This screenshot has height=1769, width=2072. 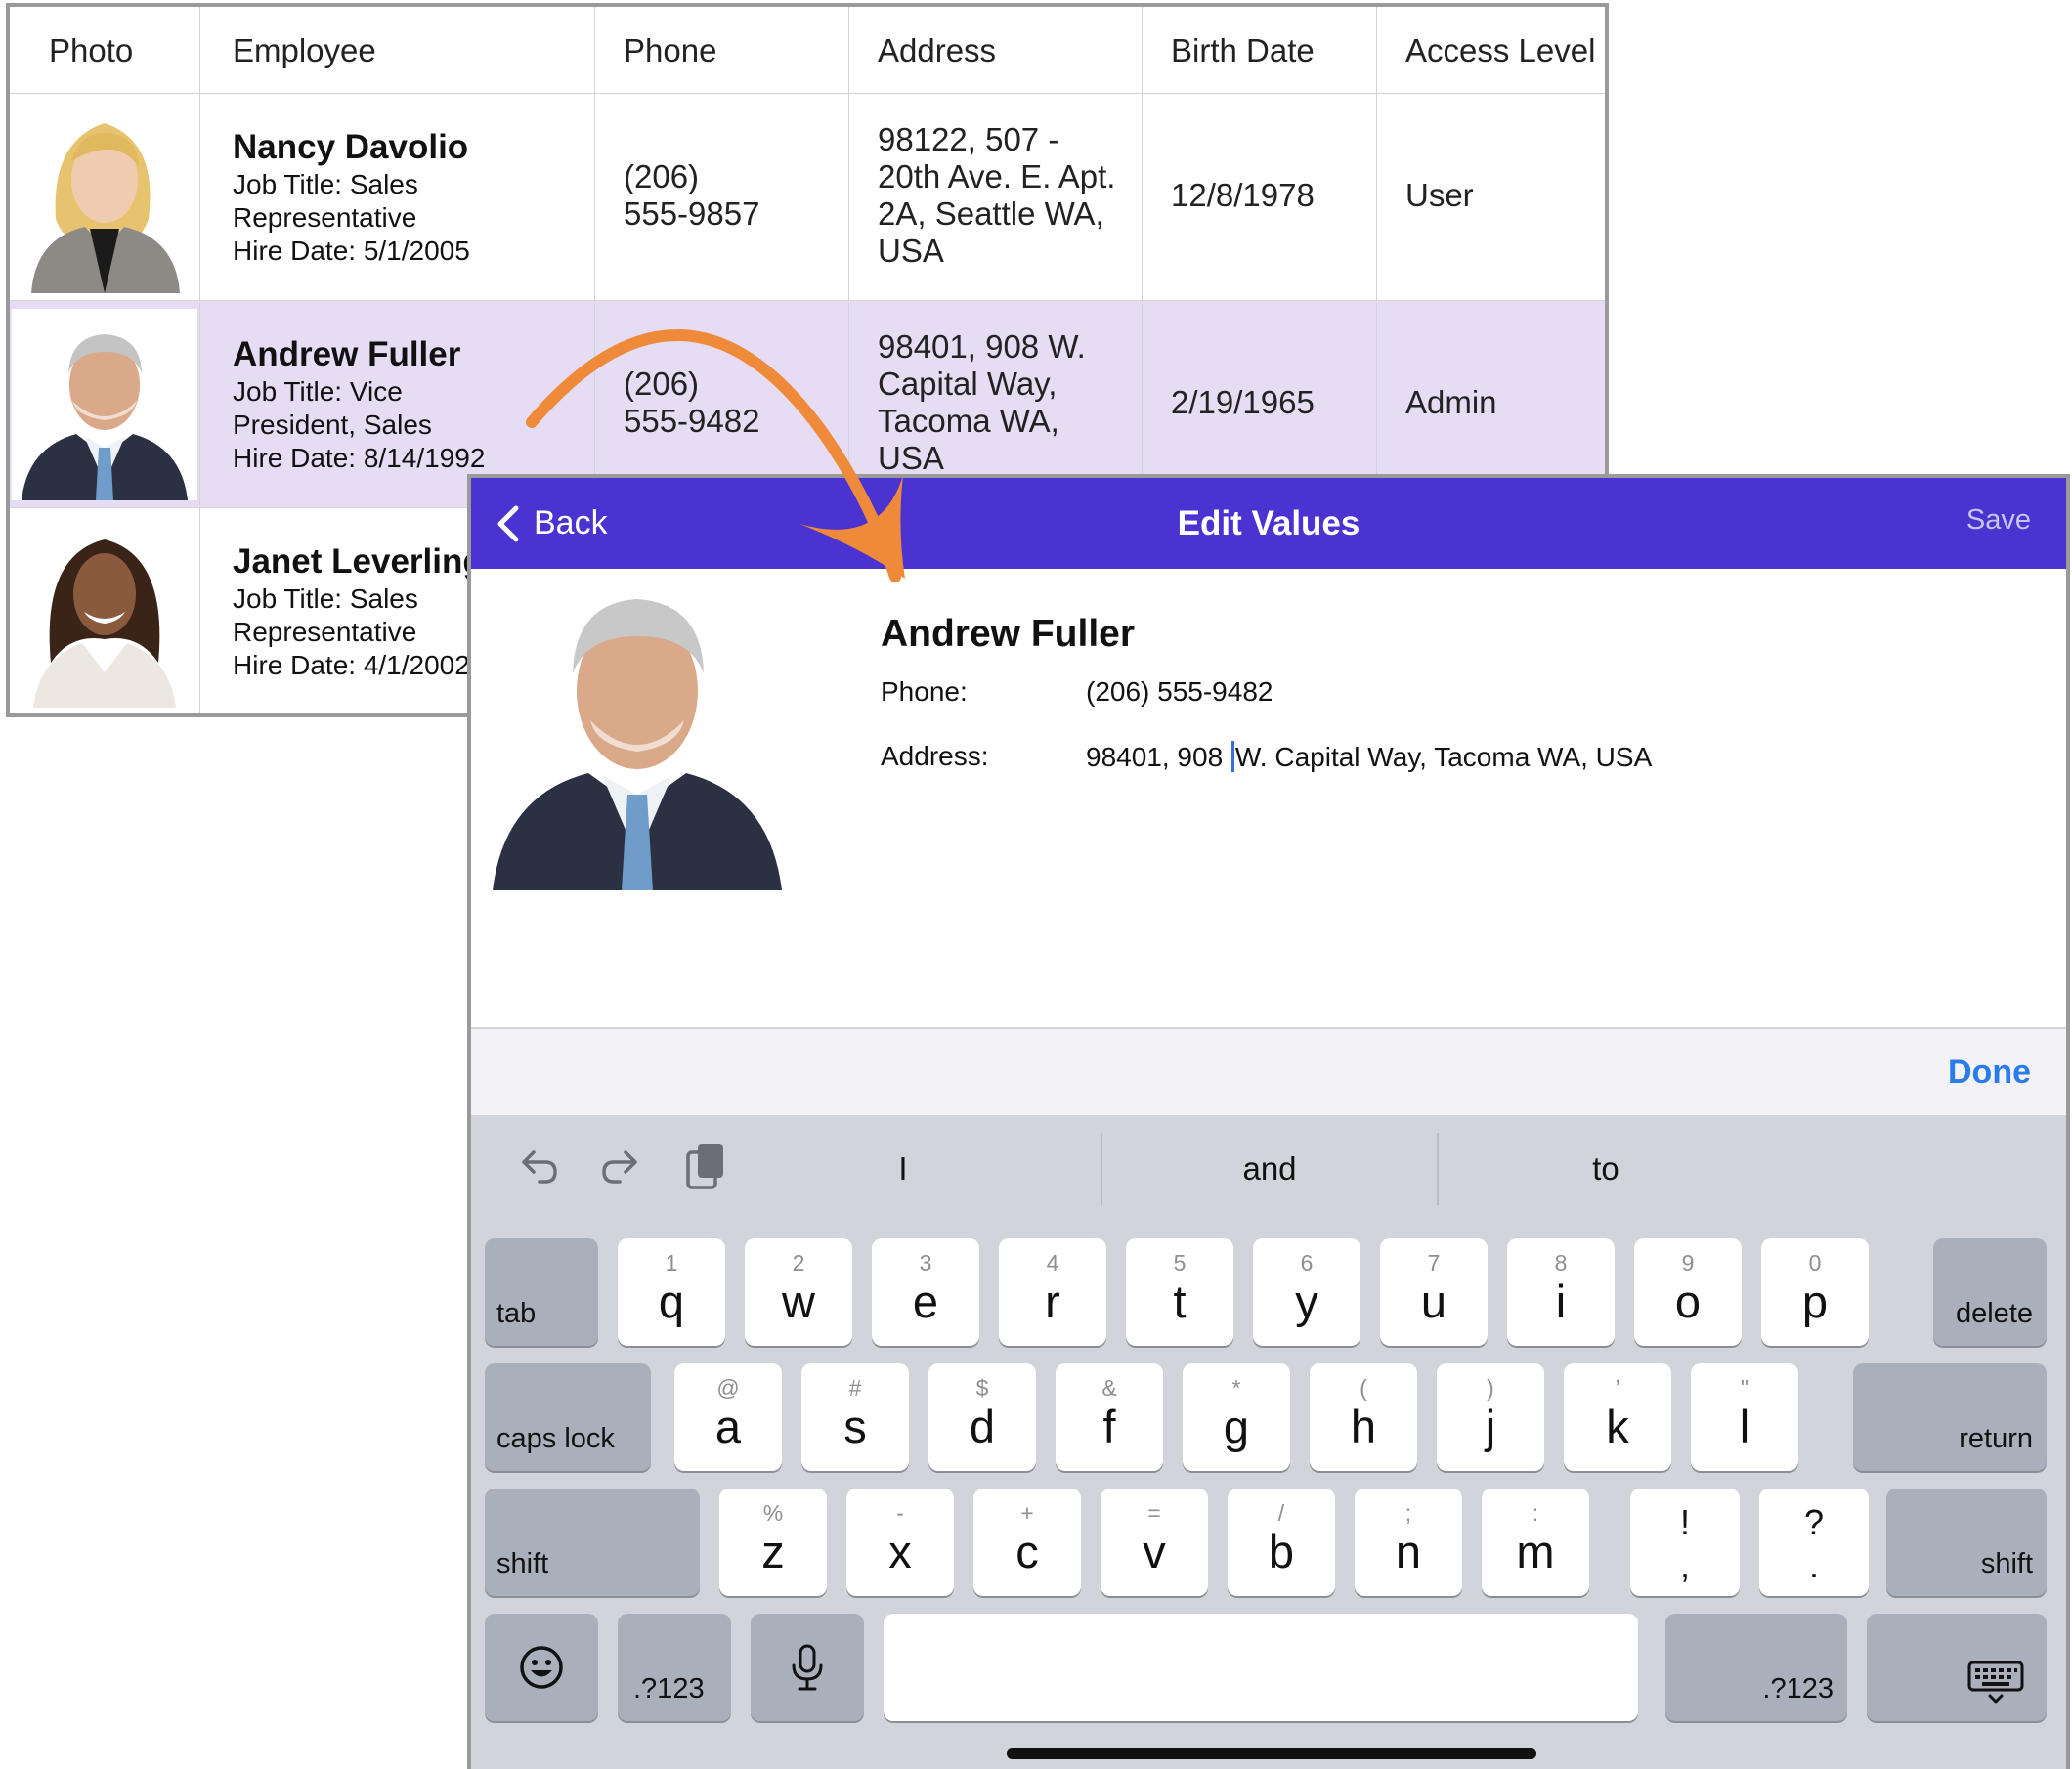 I want to click on key-alt-char: /, so click(x=1281, y=1513).